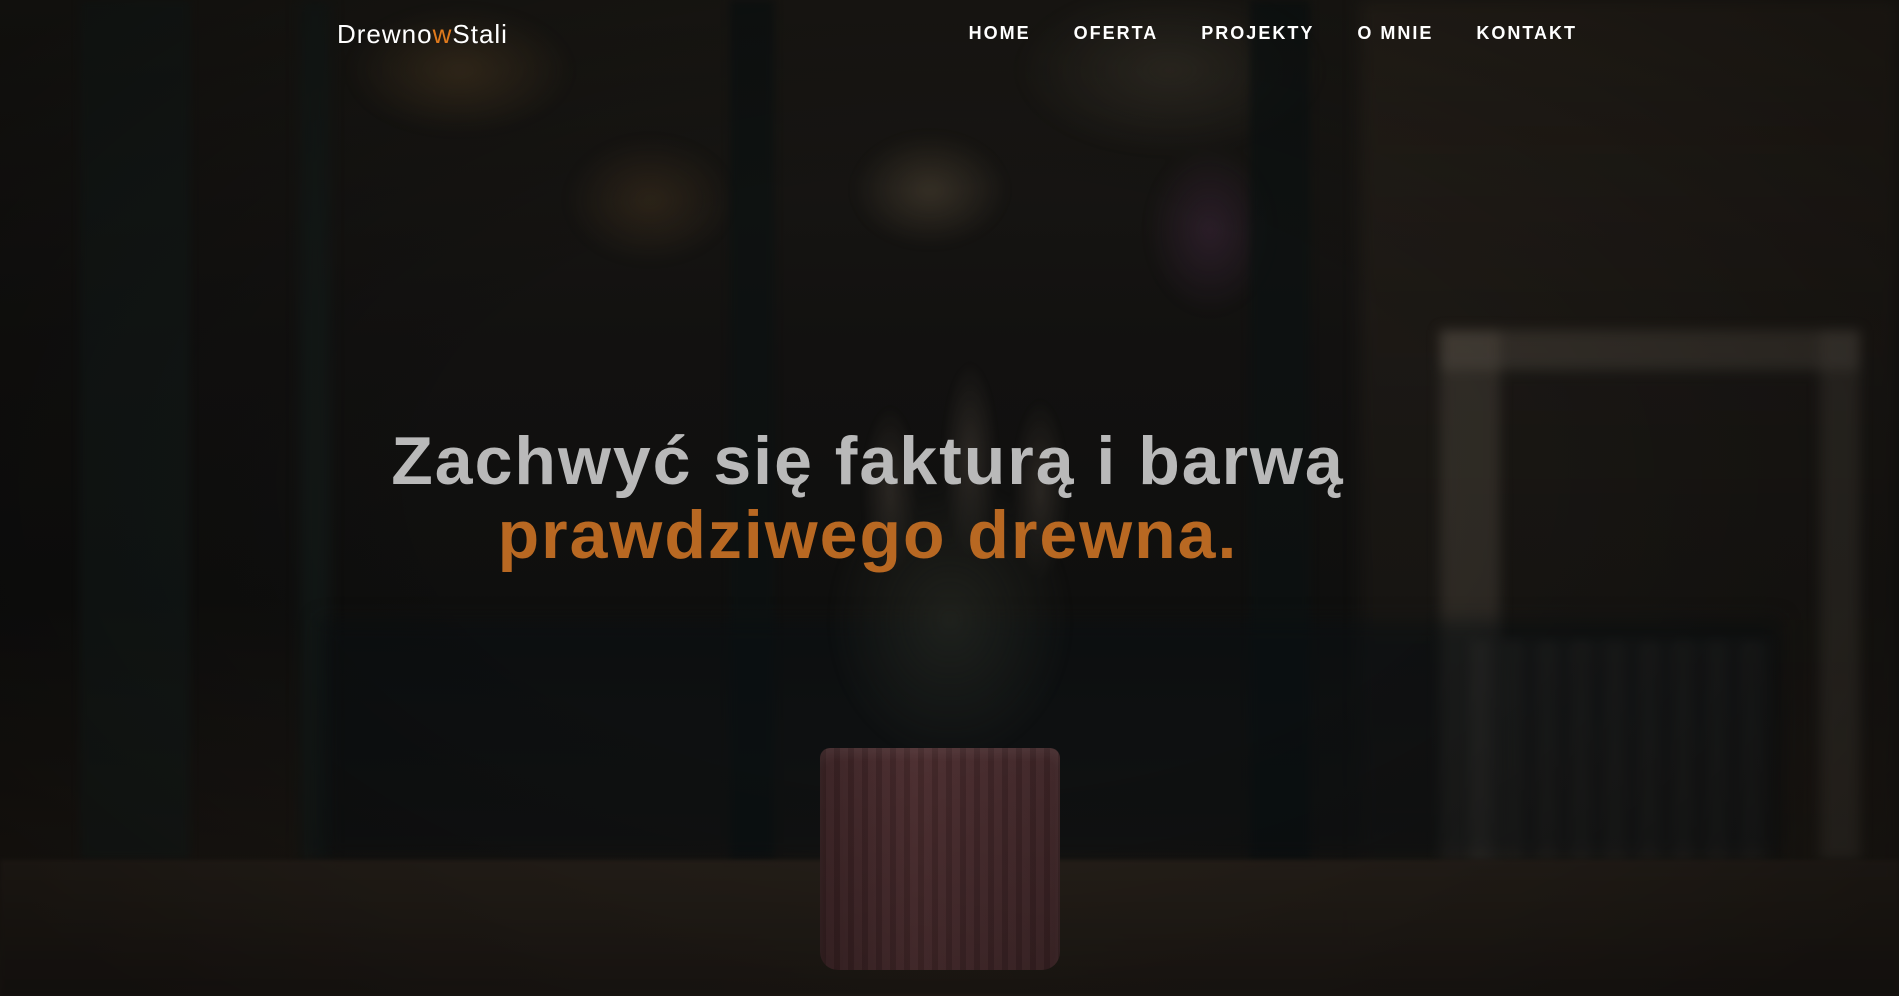  I want to click on nav-menu: HOME OFERTA PROJEKTY O MNIE KONTAKT, so click(1273, 33).